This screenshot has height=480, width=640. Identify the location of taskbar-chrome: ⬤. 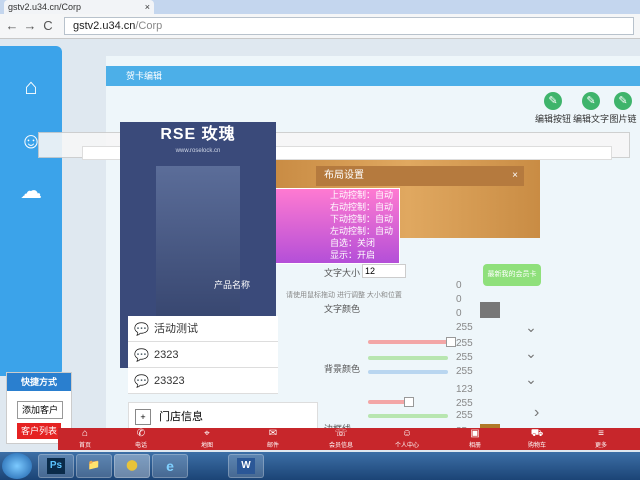
(132, 466).